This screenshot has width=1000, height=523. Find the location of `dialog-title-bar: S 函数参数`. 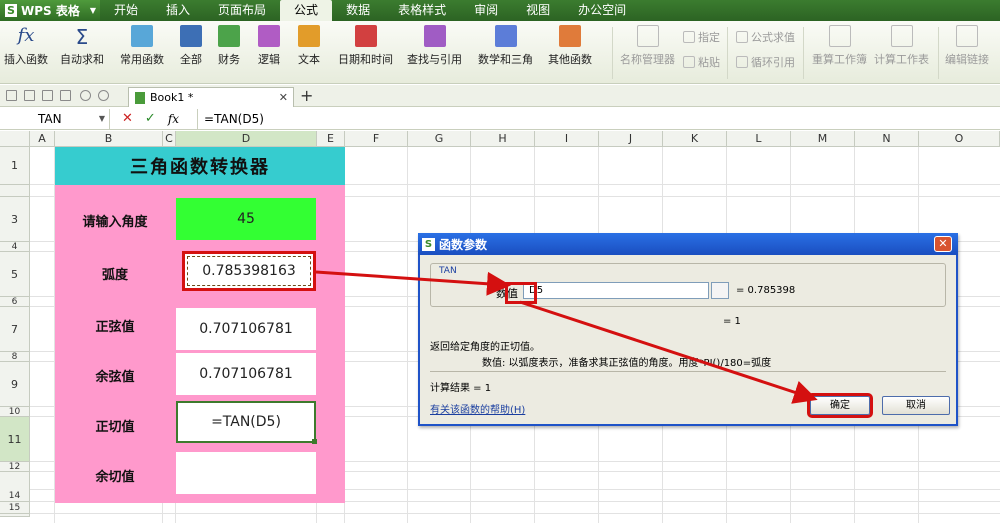

dialog-title-bar: S 函数参数 is located at coordinates (688, 244).